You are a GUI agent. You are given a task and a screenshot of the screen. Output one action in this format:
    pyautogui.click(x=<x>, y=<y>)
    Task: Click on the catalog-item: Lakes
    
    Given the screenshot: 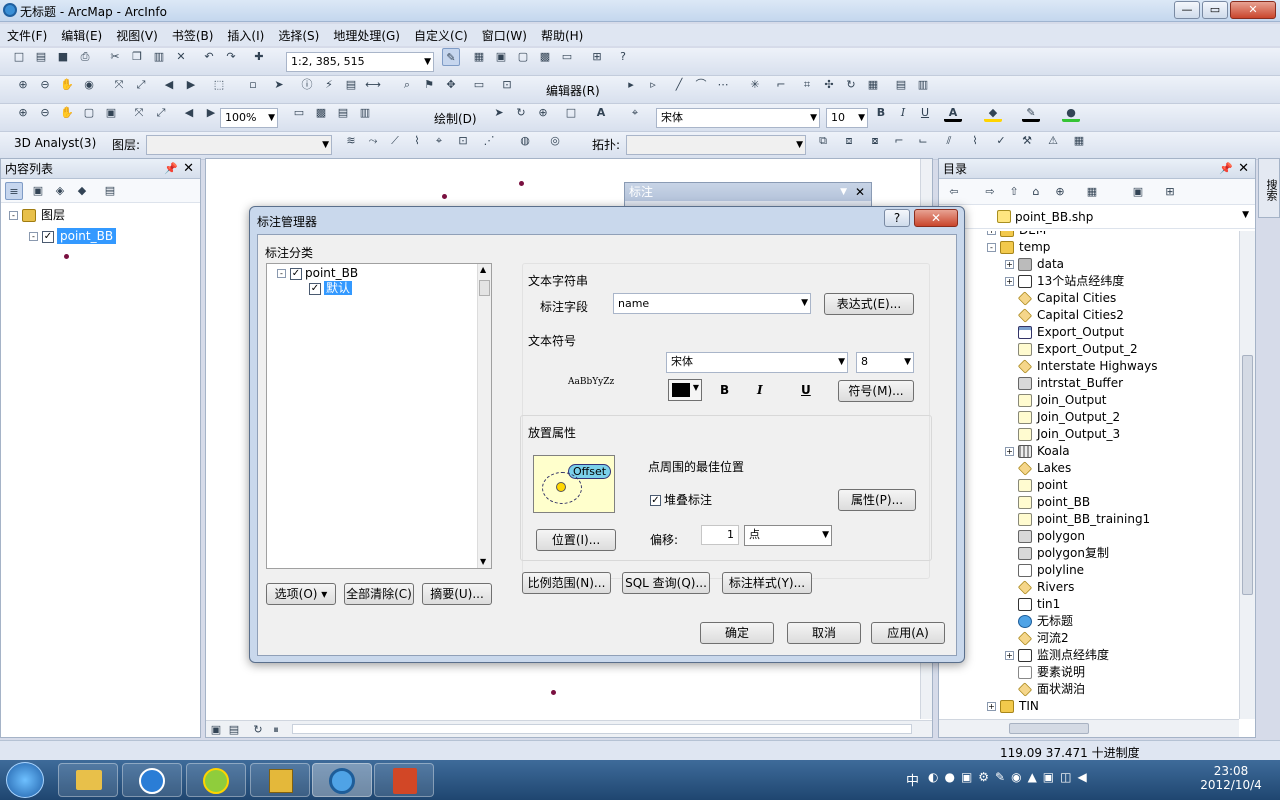 What is the action you would take?
    pyautogui.click(x=1038, y=468)
    